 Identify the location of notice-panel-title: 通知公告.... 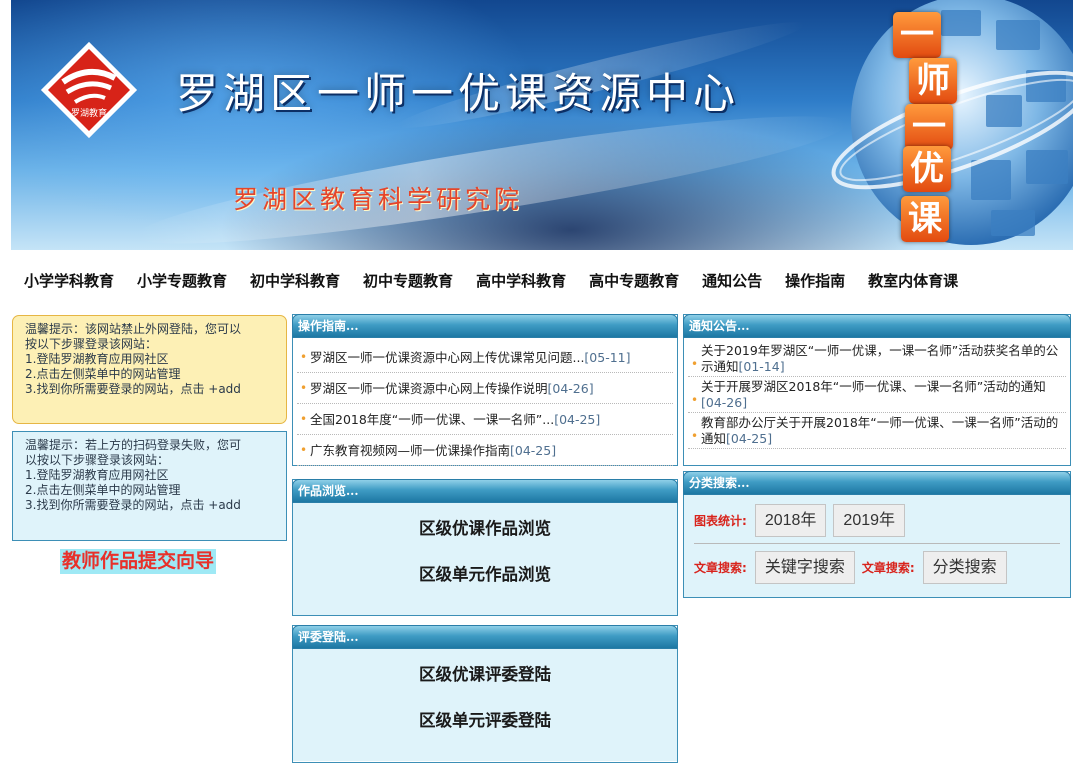
(877, 326).